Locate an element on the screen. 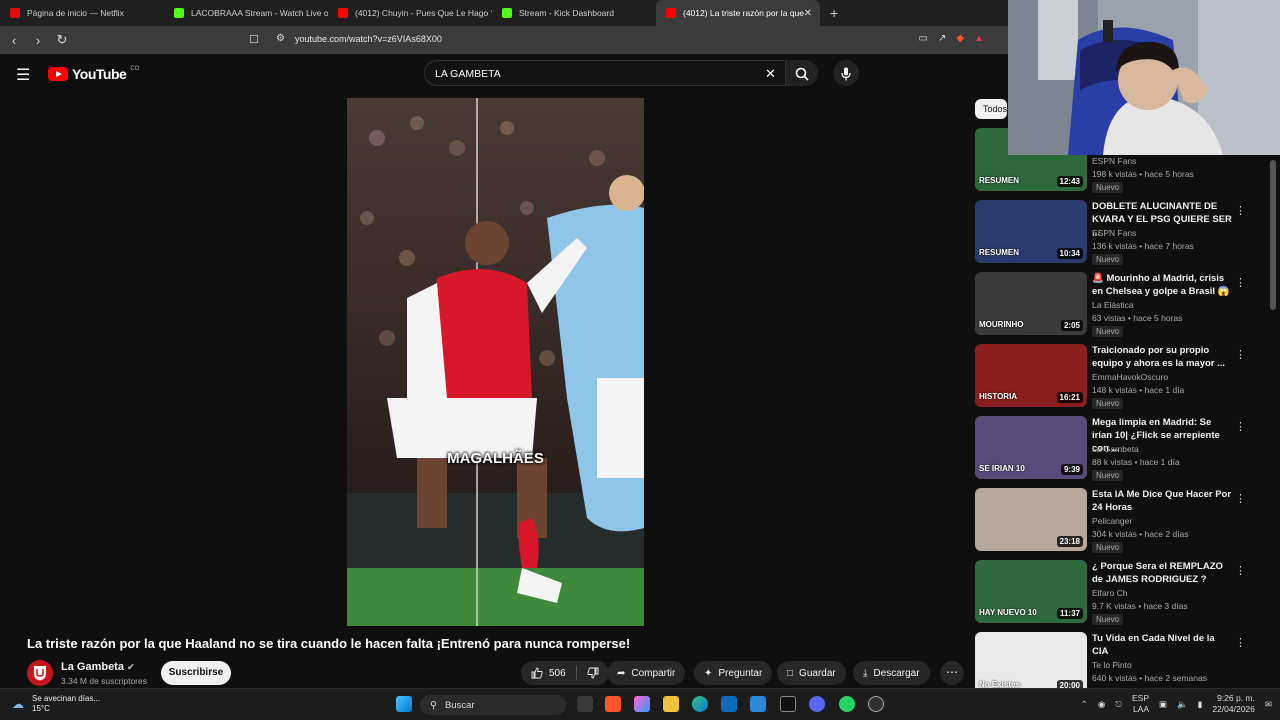 The image size is (1280, 720). channel-avatar is located at coordinates (40, 673).